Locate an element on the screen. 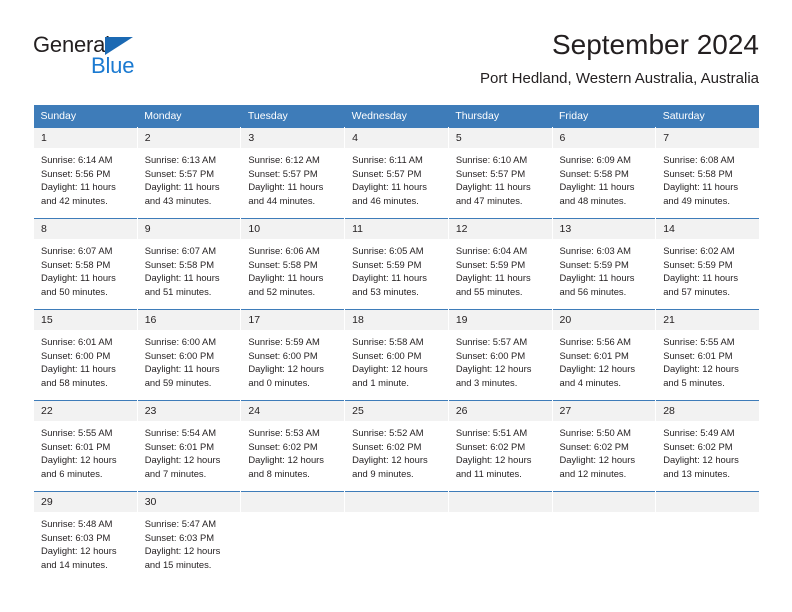  weekday-header-tuesday: Tuesday is located at coordinates (292, 116).